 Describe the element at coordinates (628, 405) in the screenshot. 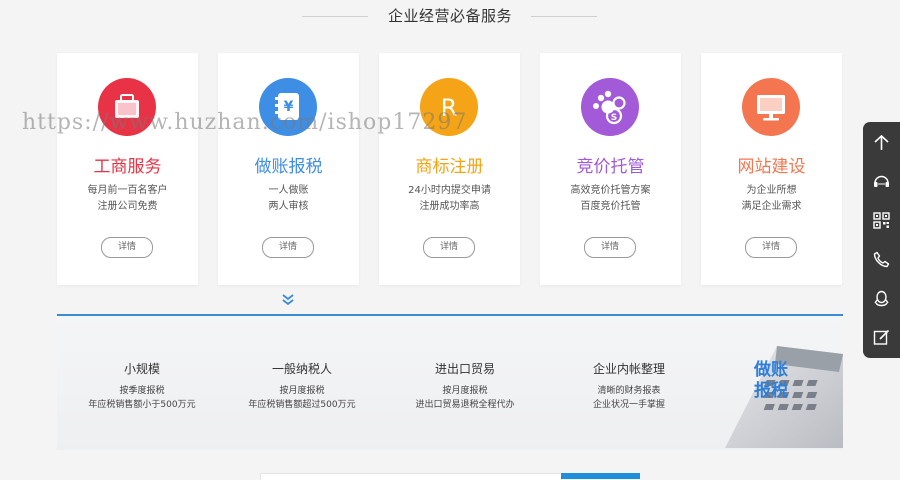

I see `column-line2: 企业状况一手掌握` at that location.